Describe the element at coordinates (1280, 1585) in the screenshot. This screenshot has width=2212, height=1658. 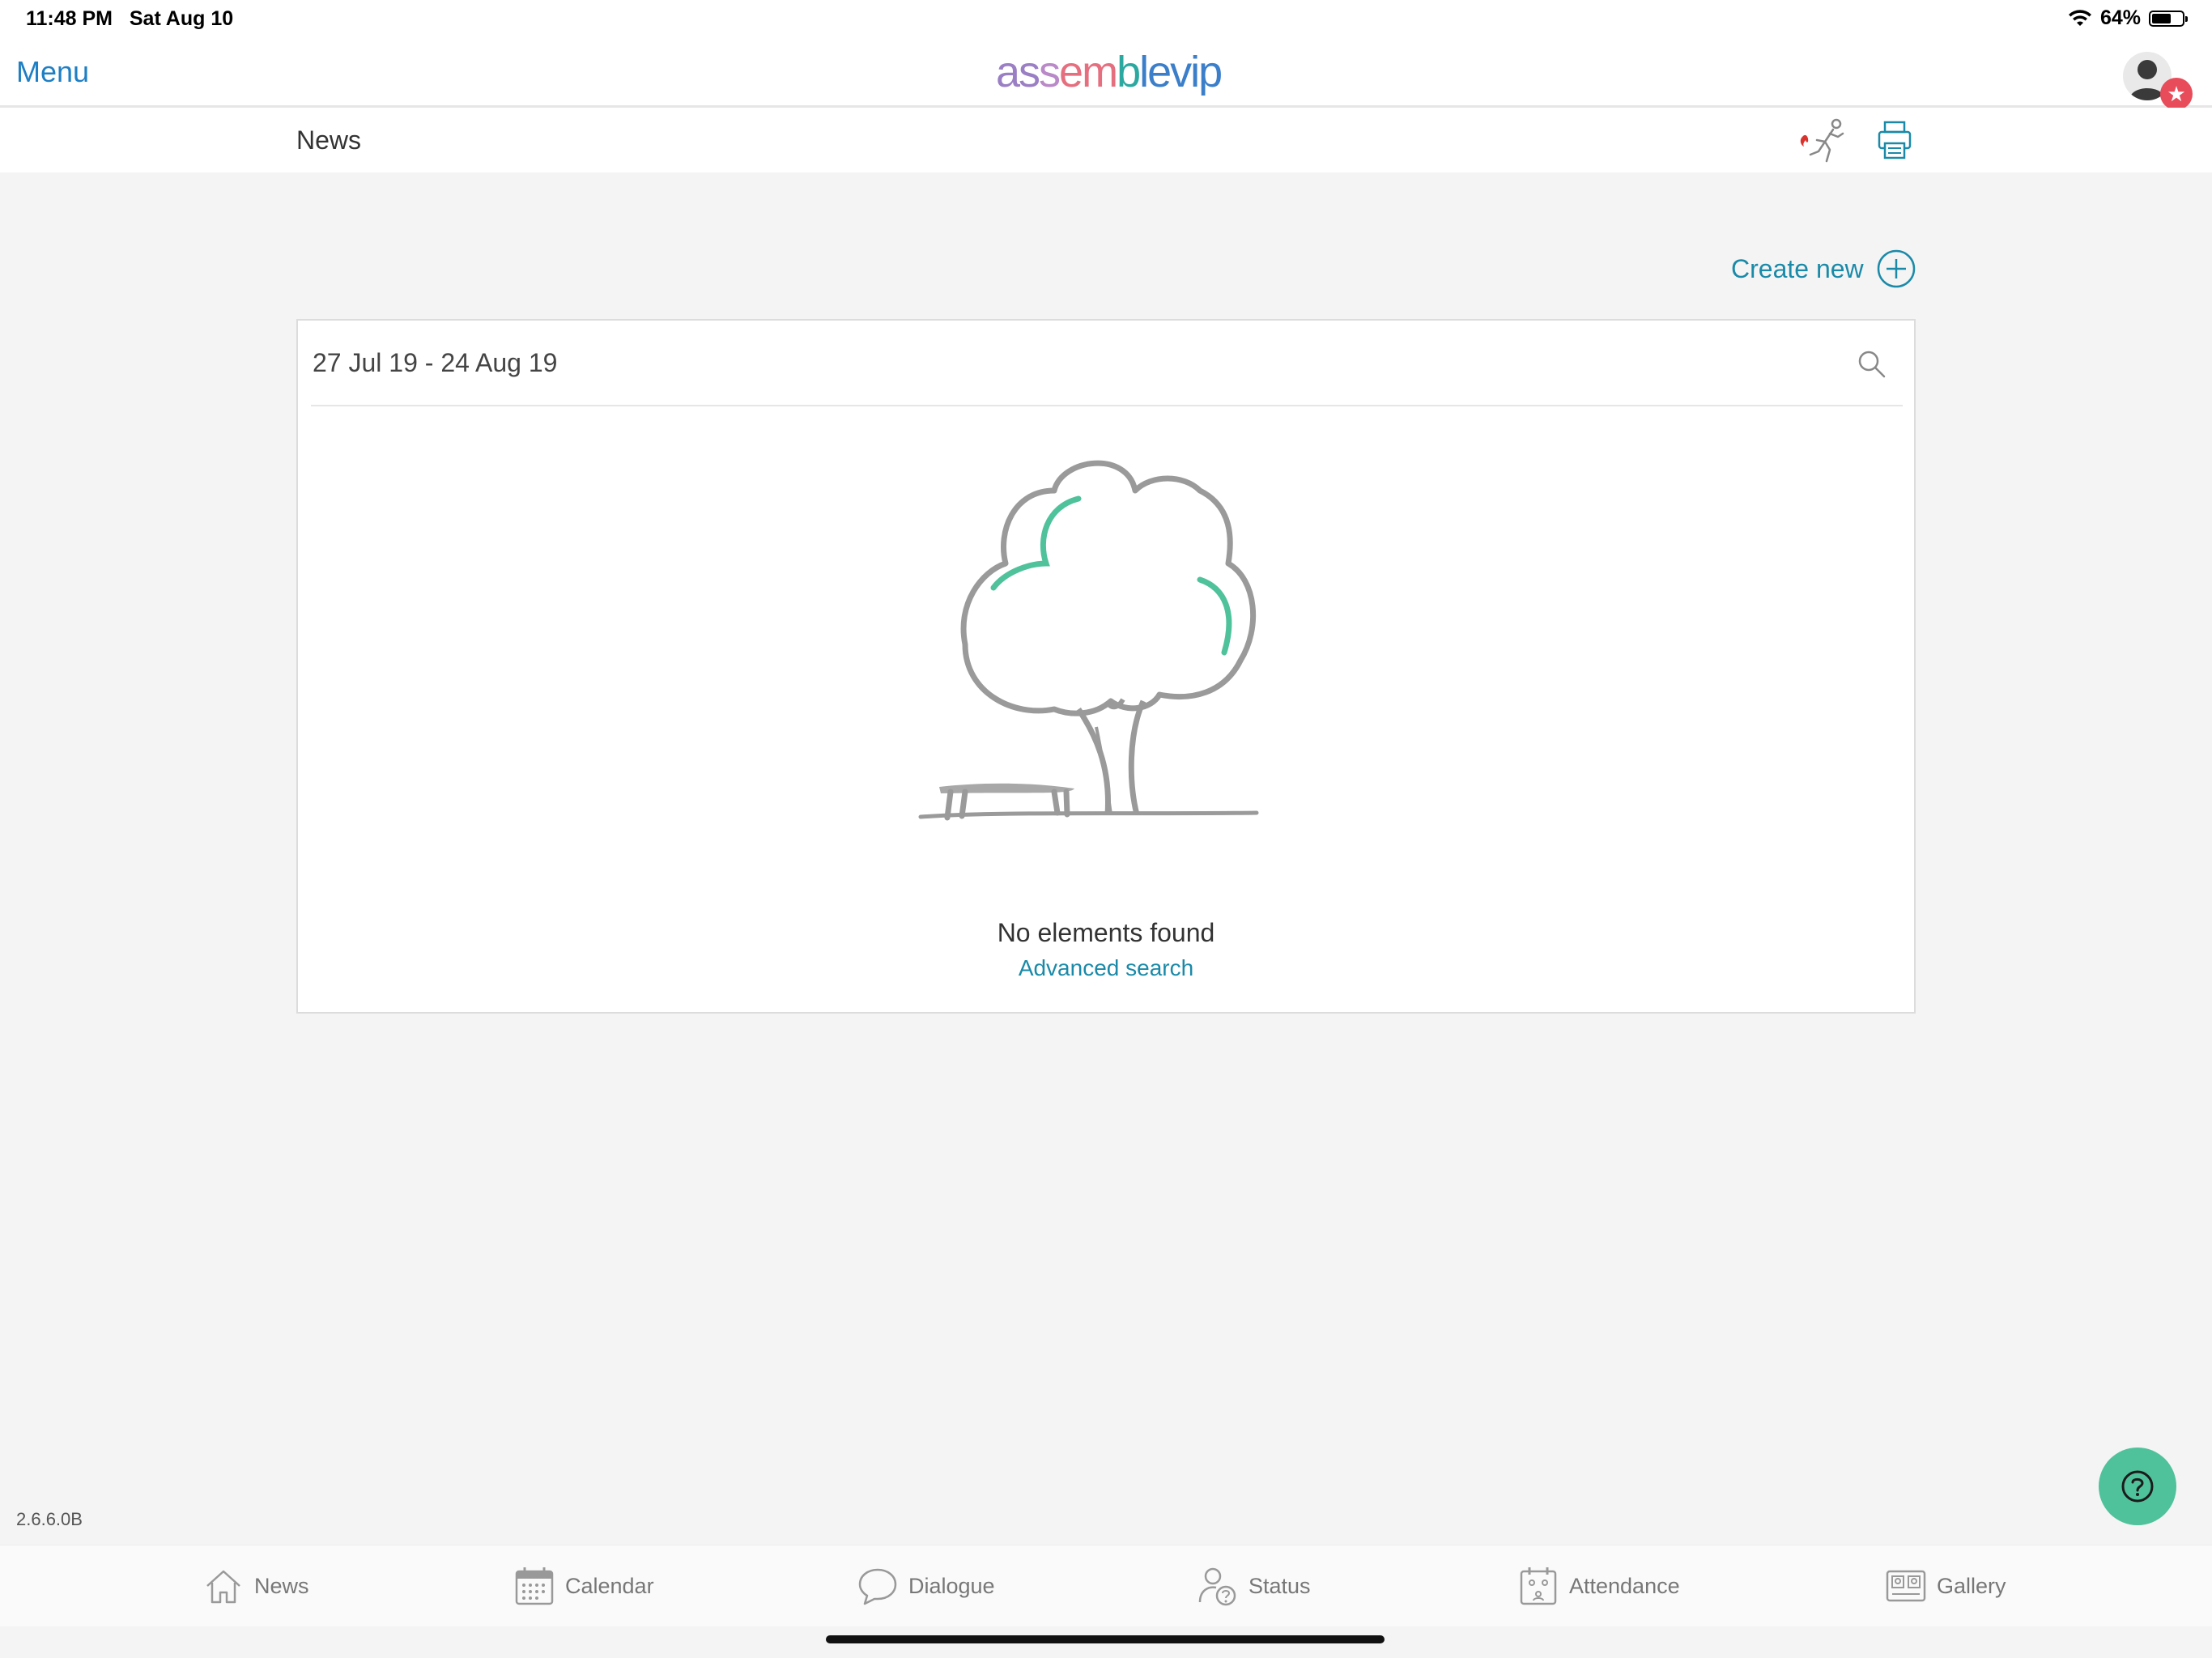
I see `tab-label: Status` at that location.